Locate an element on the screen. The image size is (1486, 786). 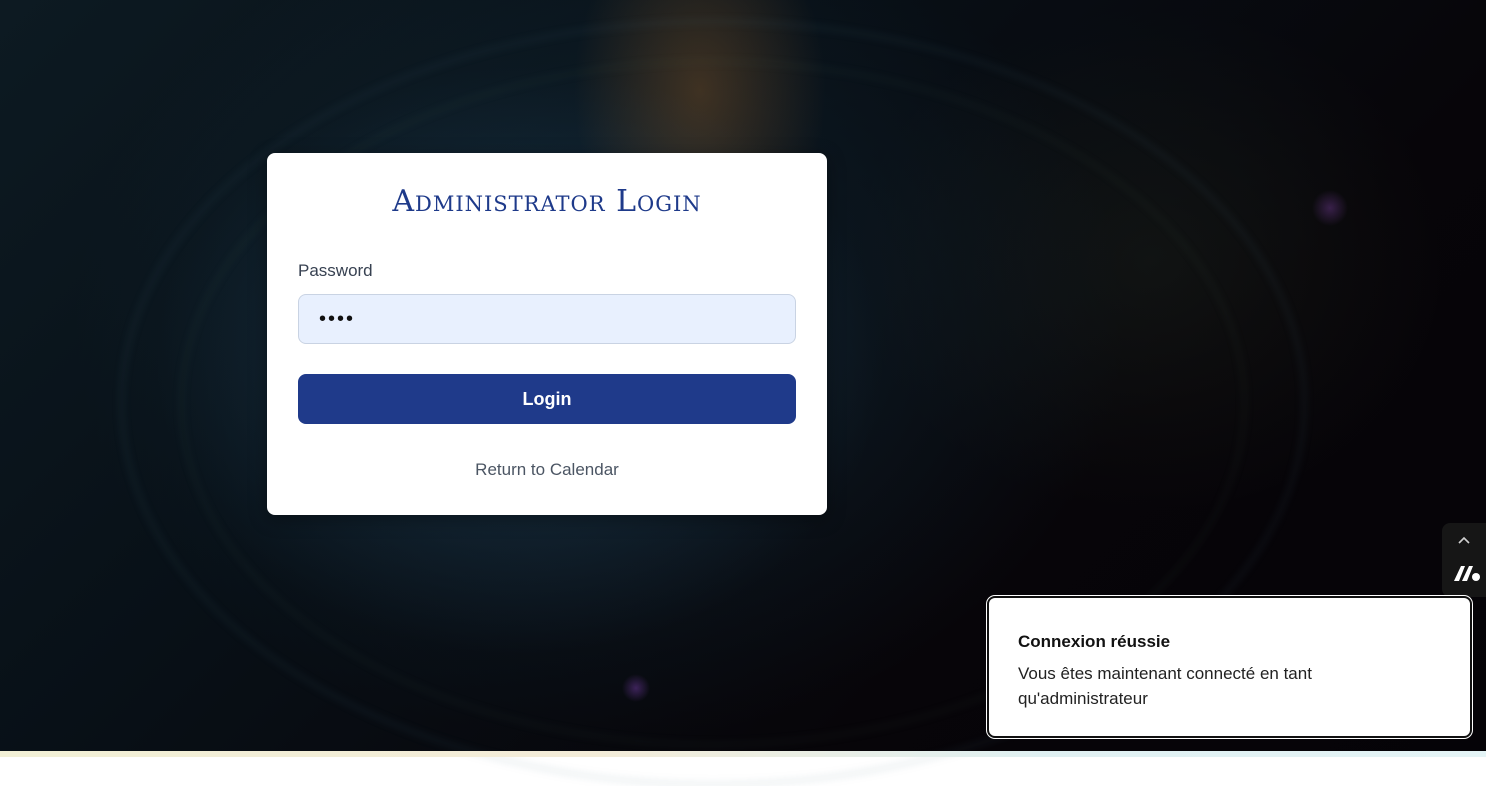
page-title: Administrator Login is located at coordinates (547, 201).